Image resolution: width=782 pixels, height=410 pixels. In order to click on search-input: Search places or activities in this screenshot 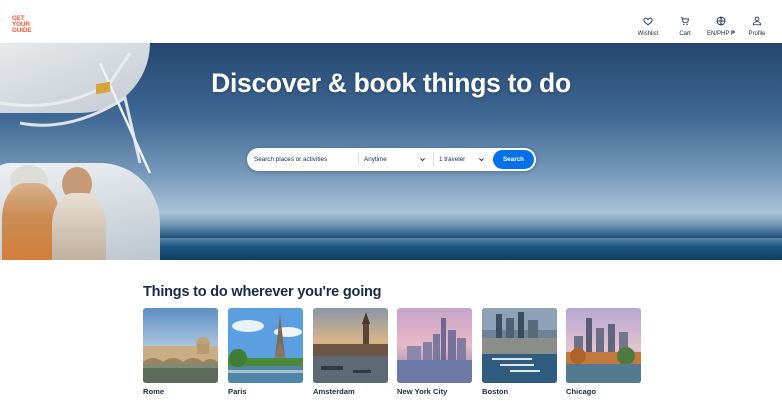, I will do `click(304, 159)`.